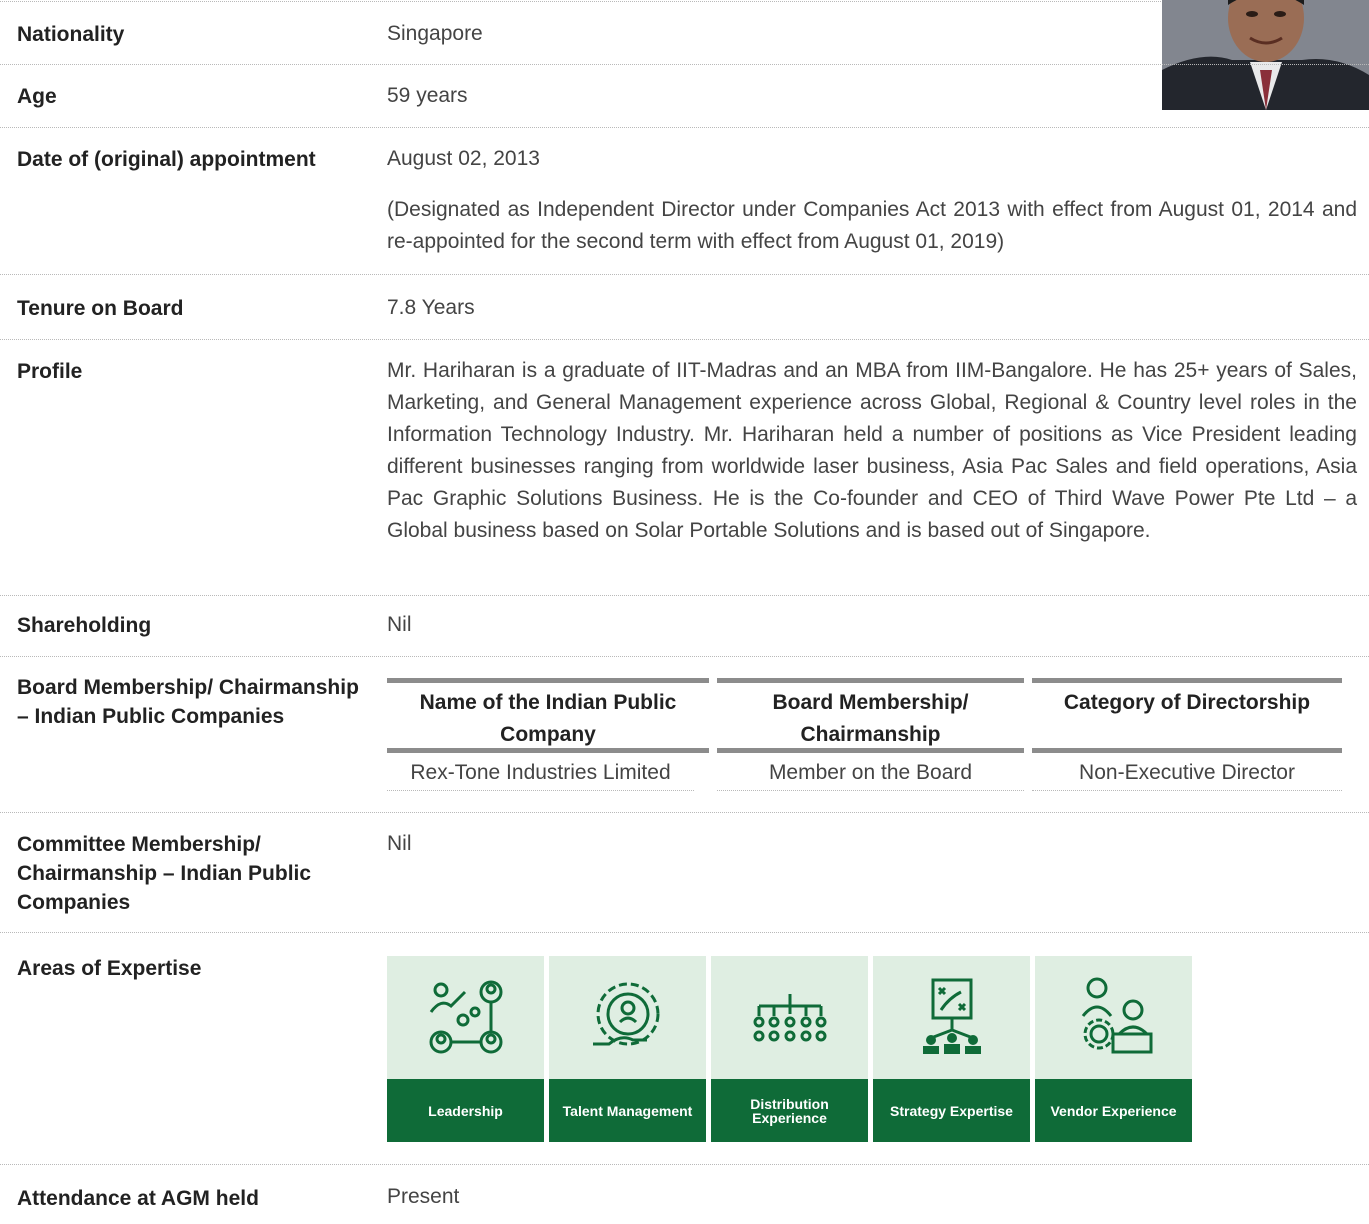  What do you see at coordinates (399, 843) in the screenshot?
I see `committee-membership-value: Nil` at bounding box center [399, 843].